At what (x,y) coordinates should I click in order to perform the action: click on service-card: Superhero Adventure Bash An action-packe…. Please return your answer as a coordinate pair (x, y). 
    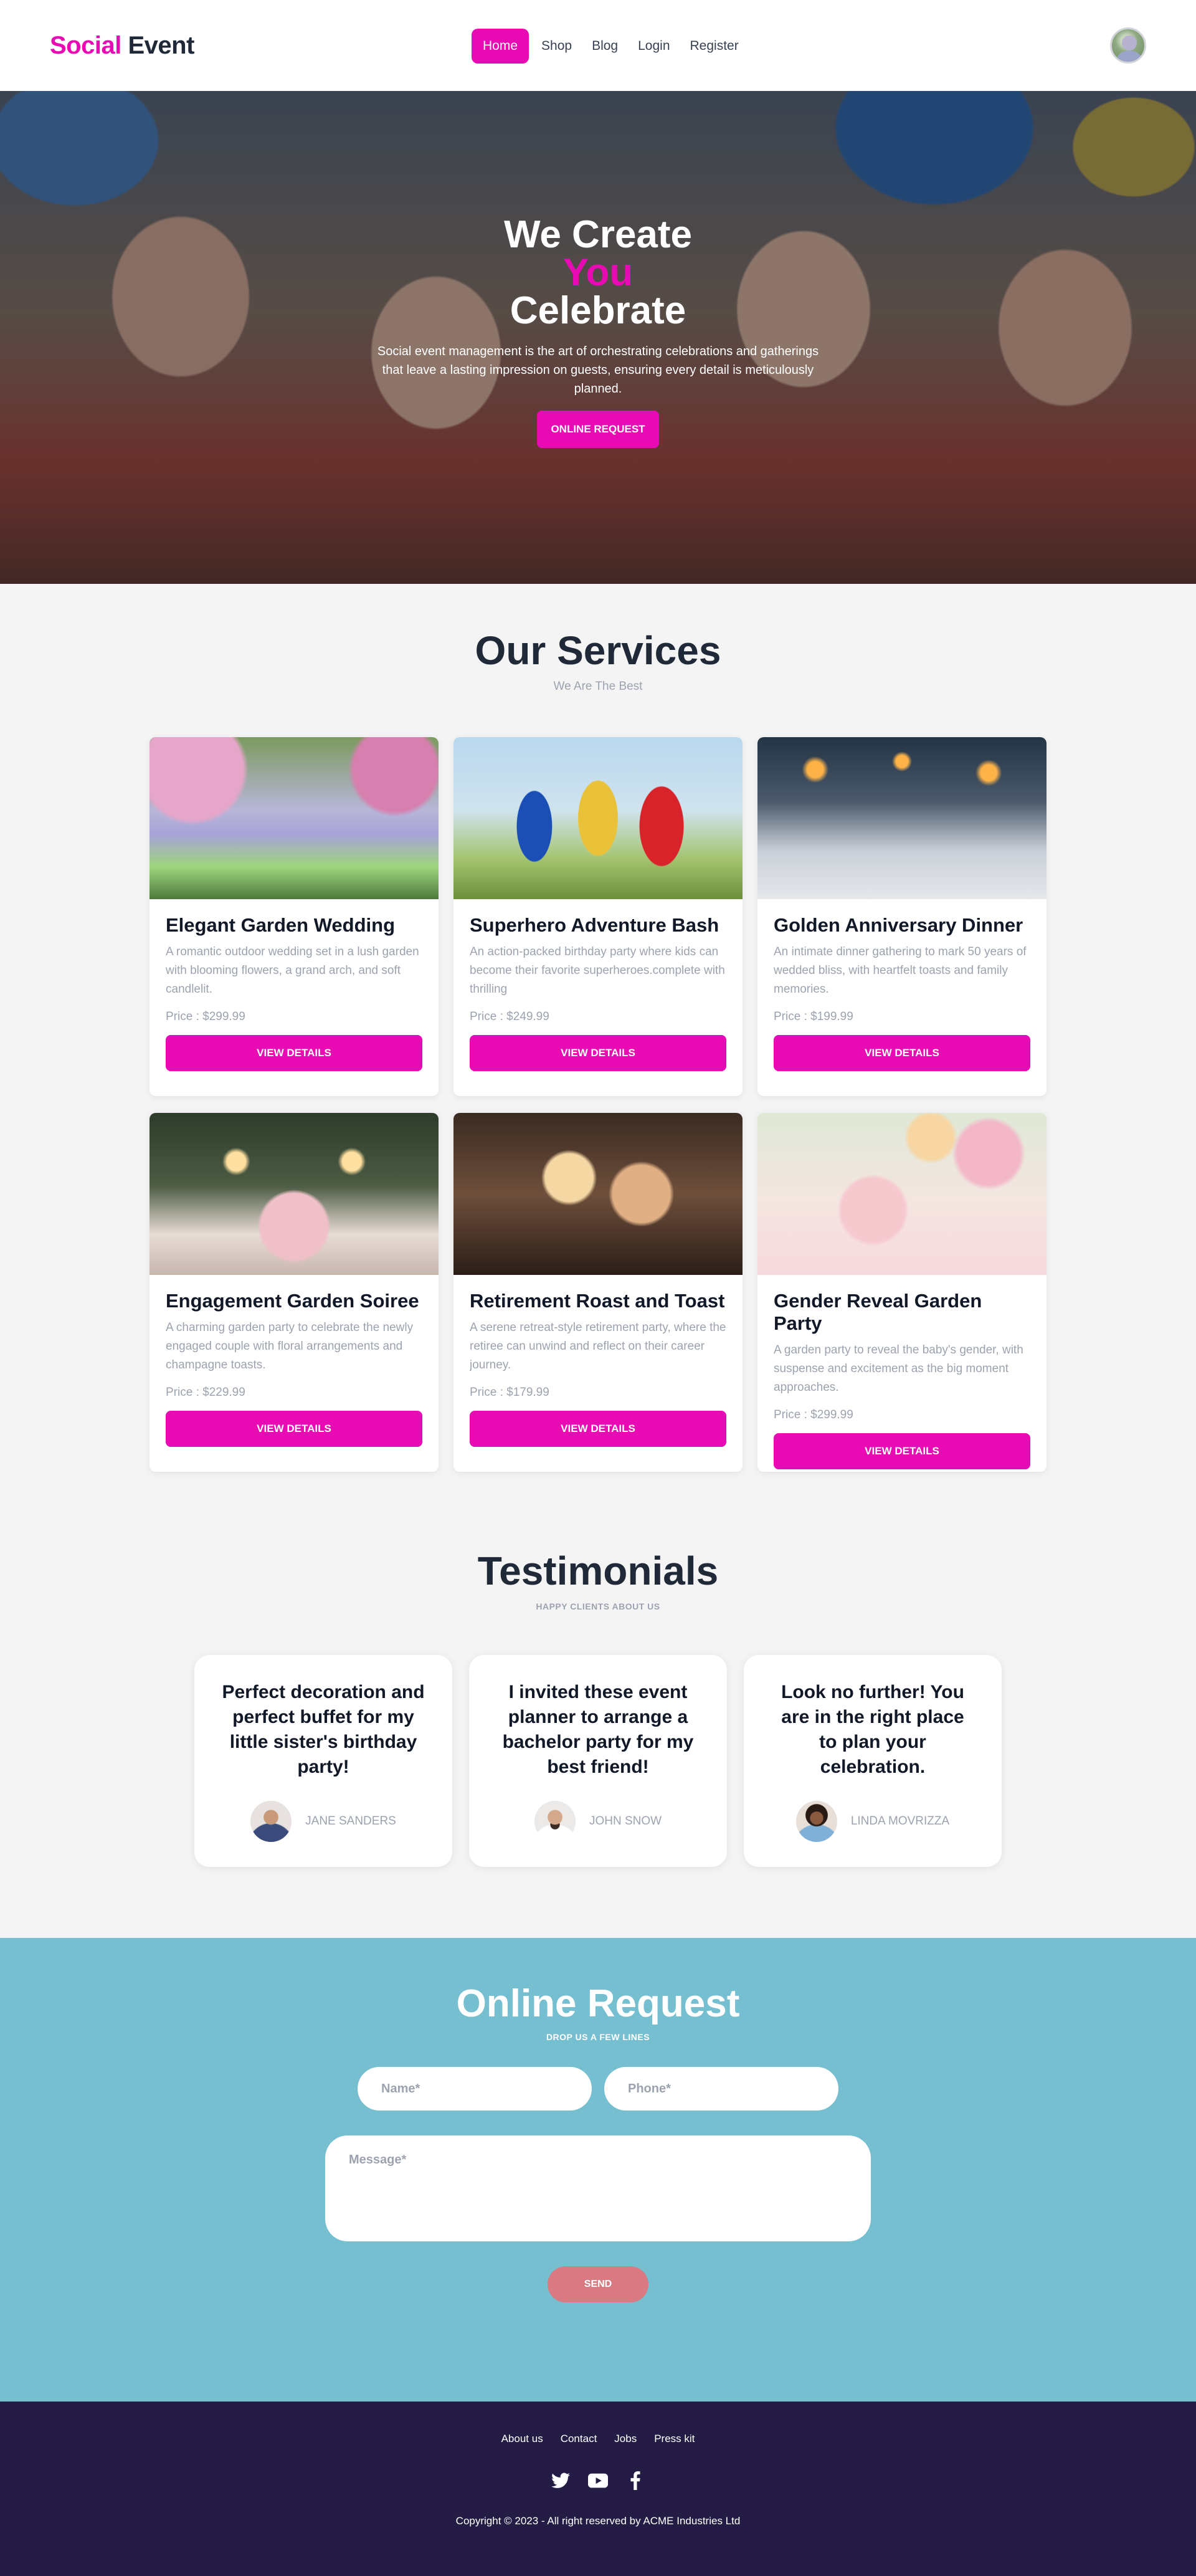
    Looking at the image, I should click on (598, 916).